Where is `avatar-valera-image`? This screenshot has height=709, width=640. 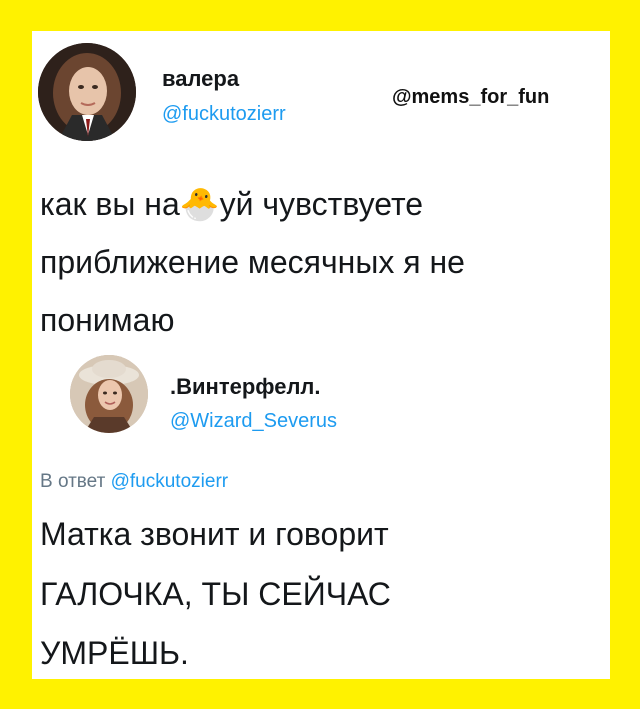
avatar-valera-image is located at coordinates (87, 92).